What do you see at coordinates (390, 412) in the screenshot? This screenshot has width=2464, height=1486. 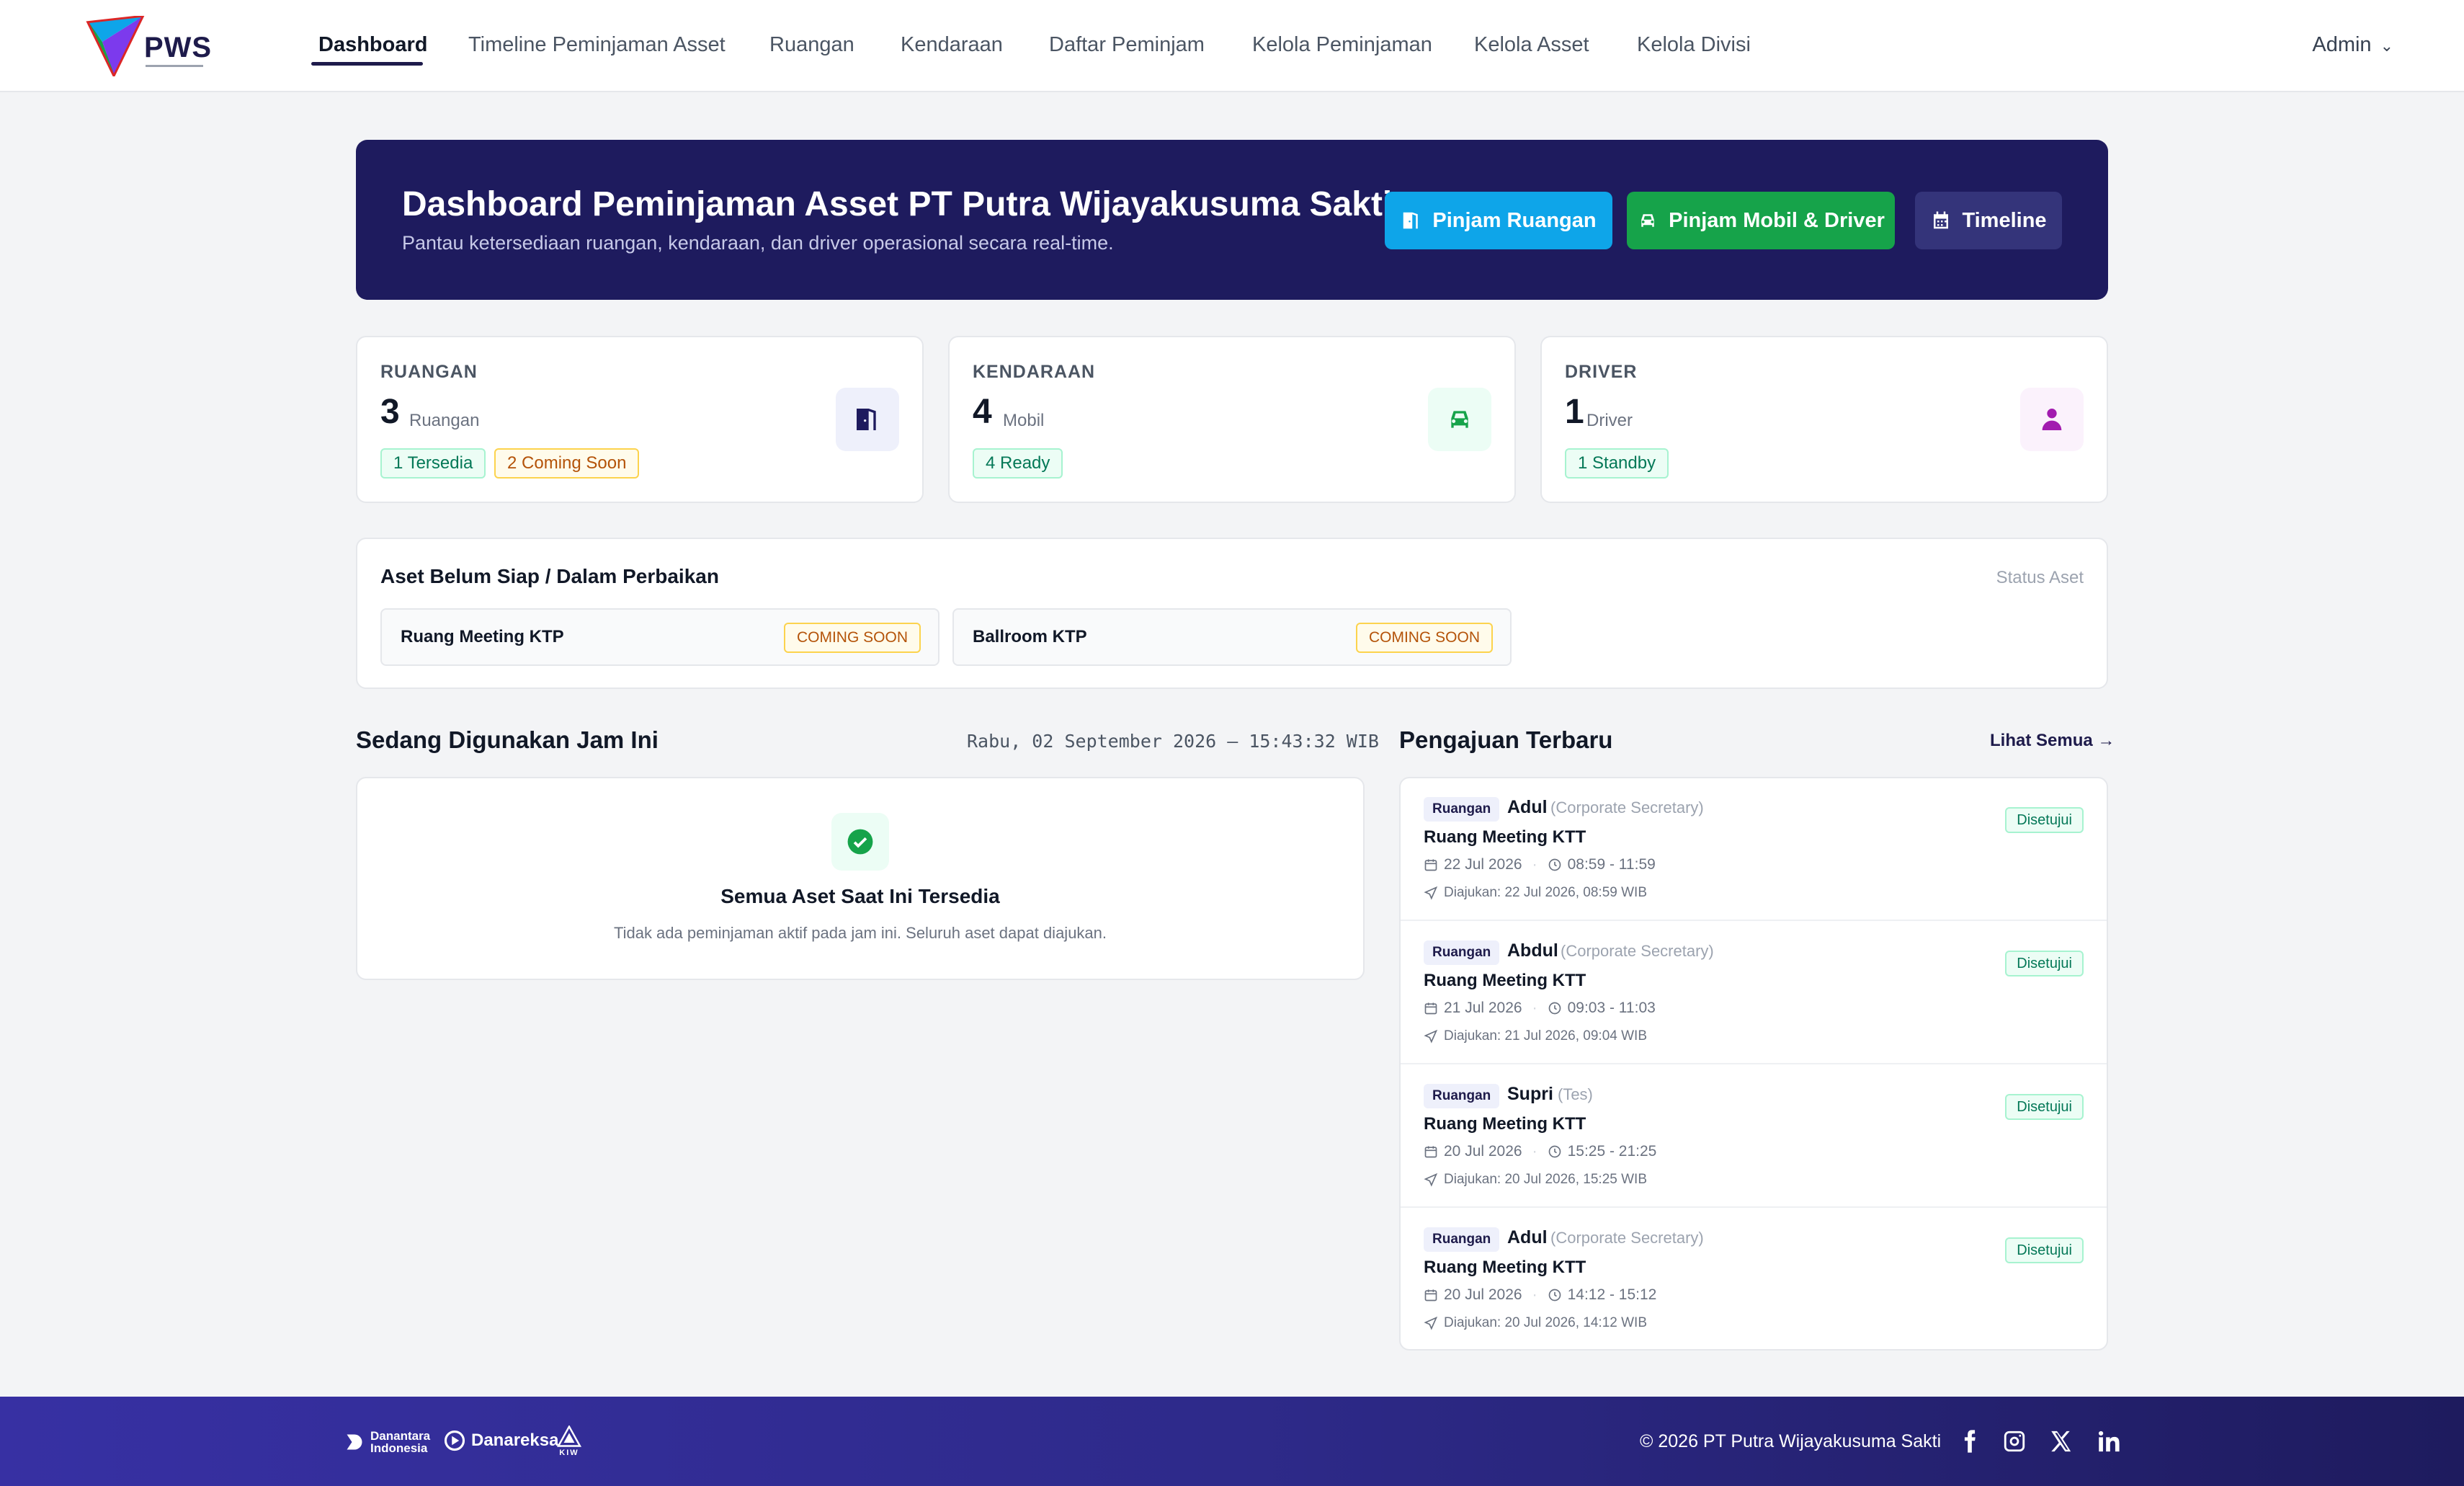 I see `stat-count: 3` at bounding box center [390, 412].